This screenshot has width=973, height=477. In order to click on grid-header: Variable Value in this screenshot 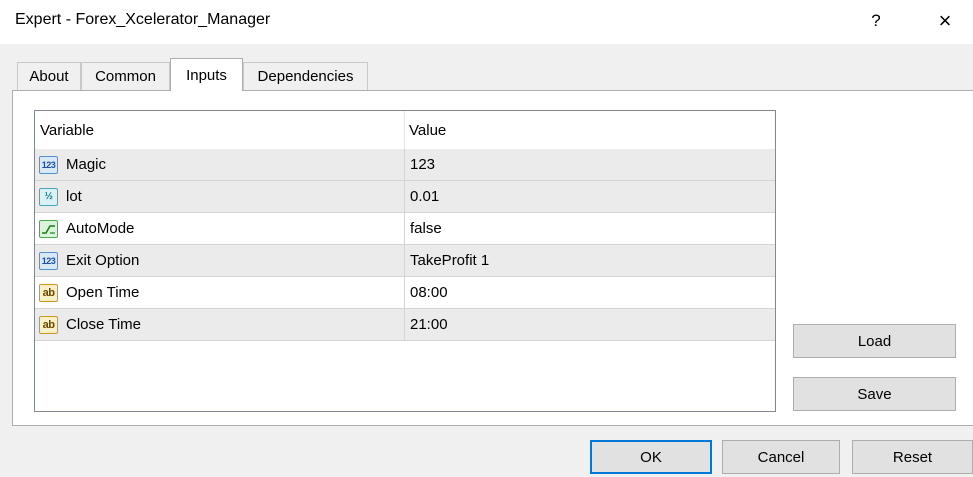, I will do `click(405, 130)`.